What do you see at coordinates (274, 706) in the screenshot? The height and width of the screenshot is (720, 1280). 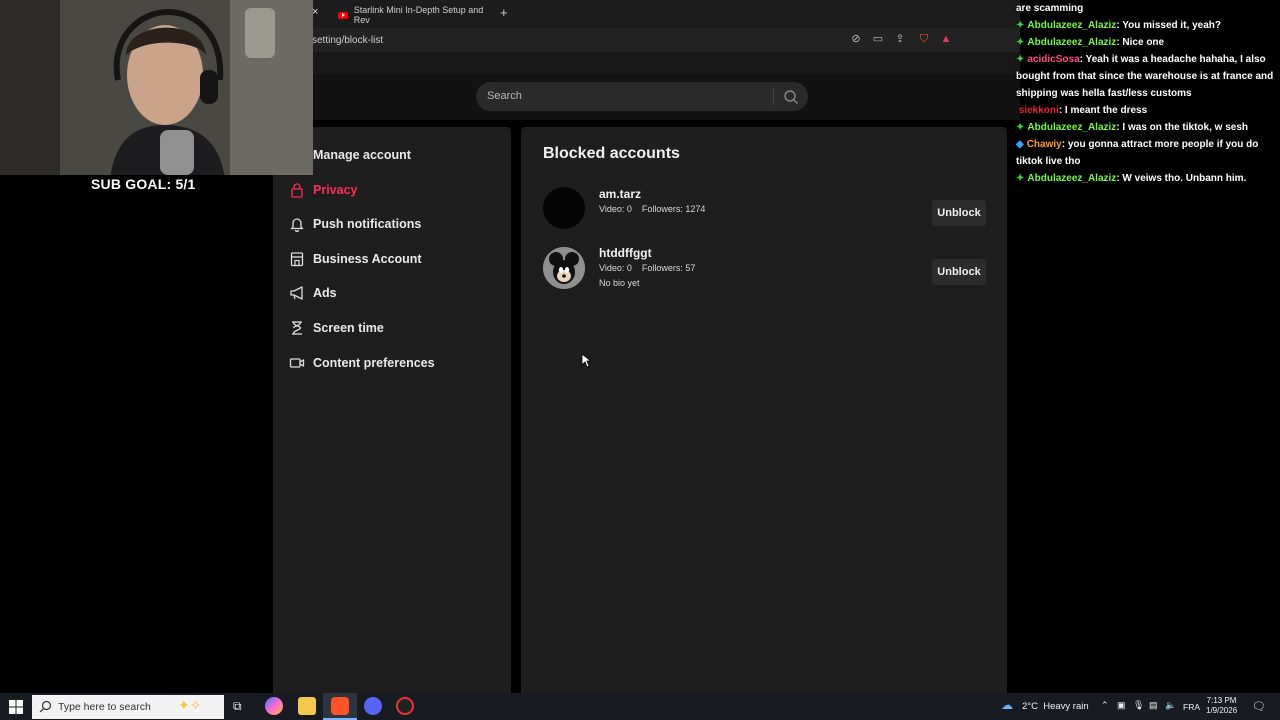 I see `copilot-icon` at bounding box center [274, 706].